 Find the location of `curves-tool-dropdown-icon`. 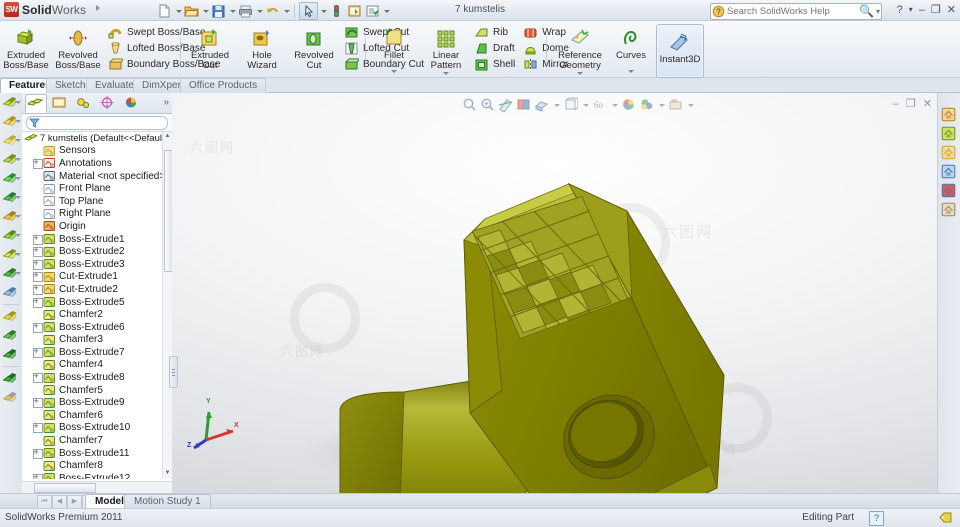

curves-tool-dropdown-icon is located at coordinates (18, 273).